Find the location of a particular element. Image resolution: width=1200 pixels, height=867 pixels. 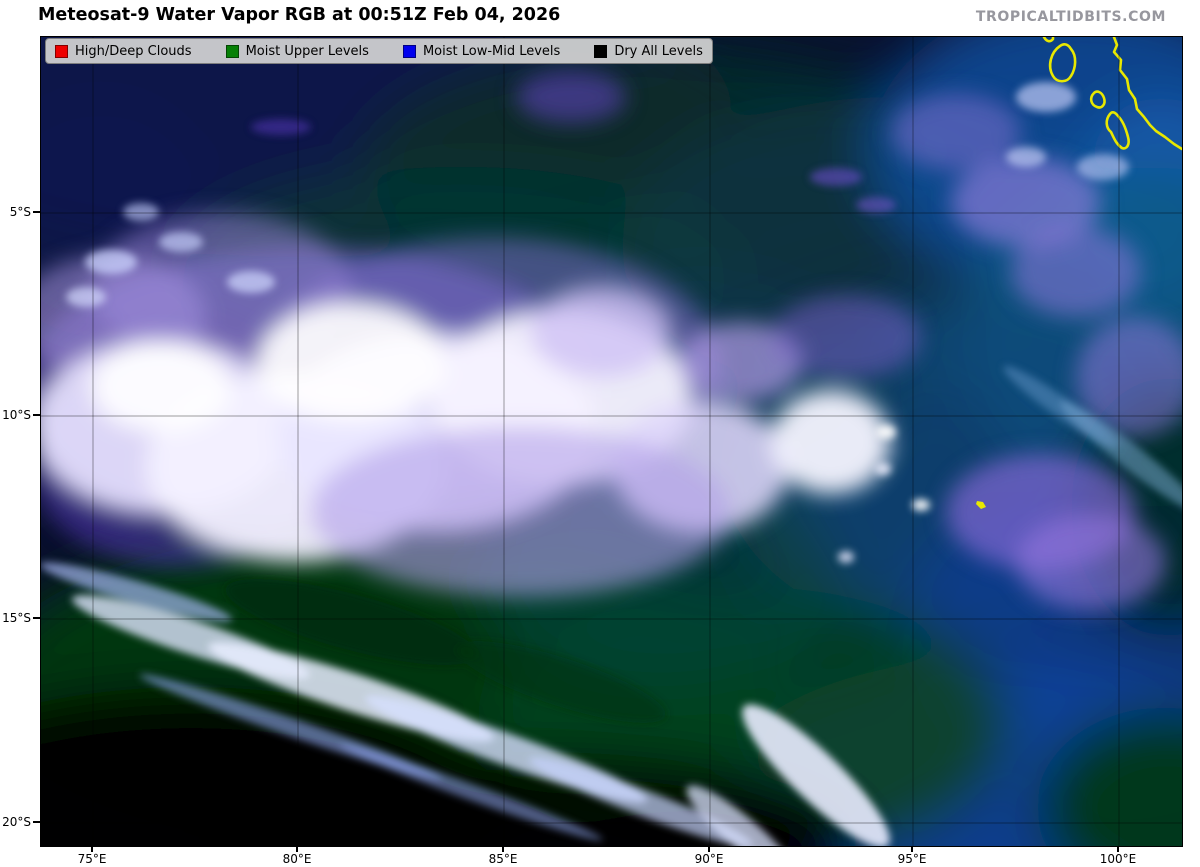

legend-item-moist-upper: Moist Upper Levels is located at coordinates (297, 51).